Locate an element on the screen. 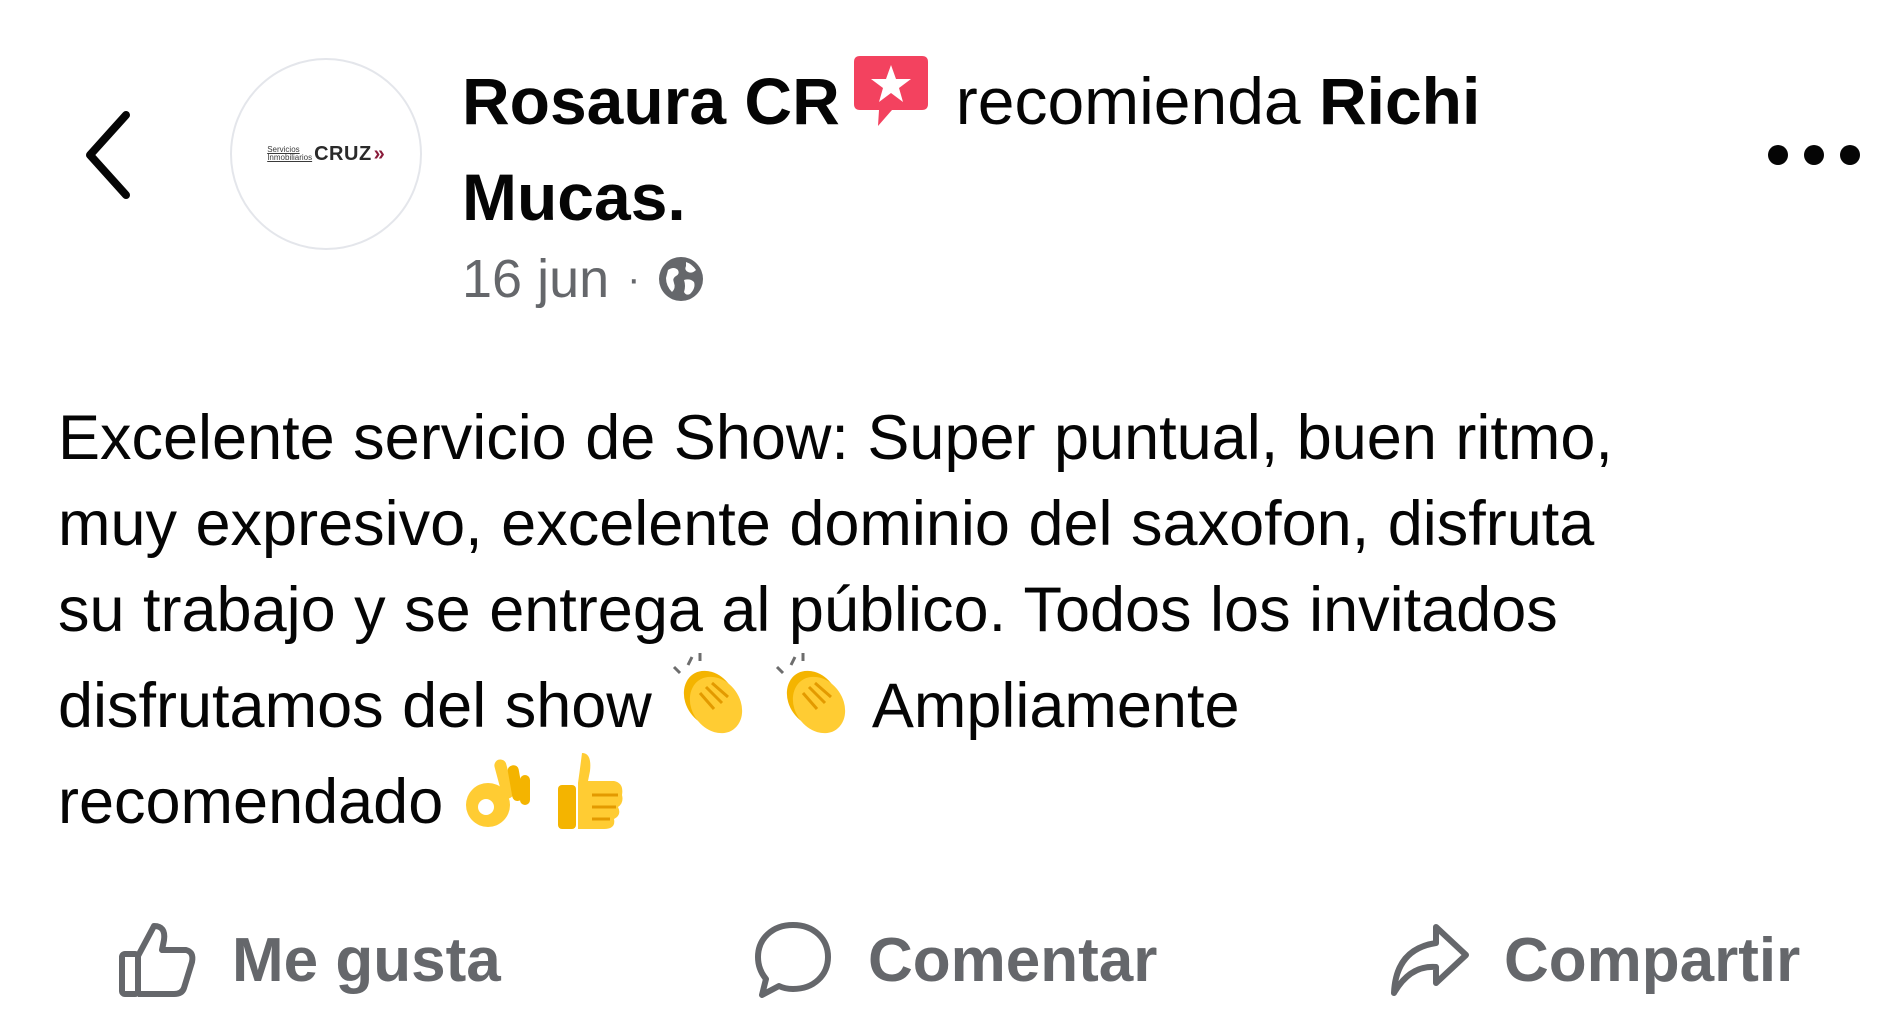 The image size is (1902, 1016). author-name: Rosaura CR is located at coordinates (651, 101).